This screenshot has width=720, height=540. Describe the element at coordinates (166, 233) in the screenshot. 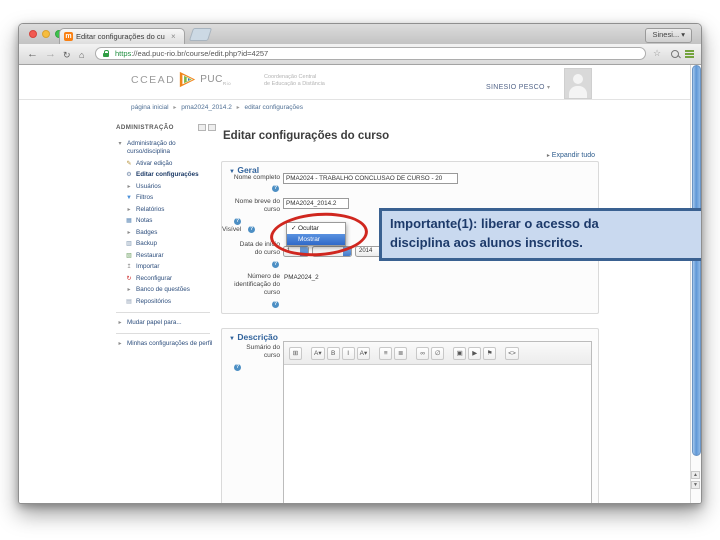

I see `sidebar-item-badges: ▸ Badges` at that location.